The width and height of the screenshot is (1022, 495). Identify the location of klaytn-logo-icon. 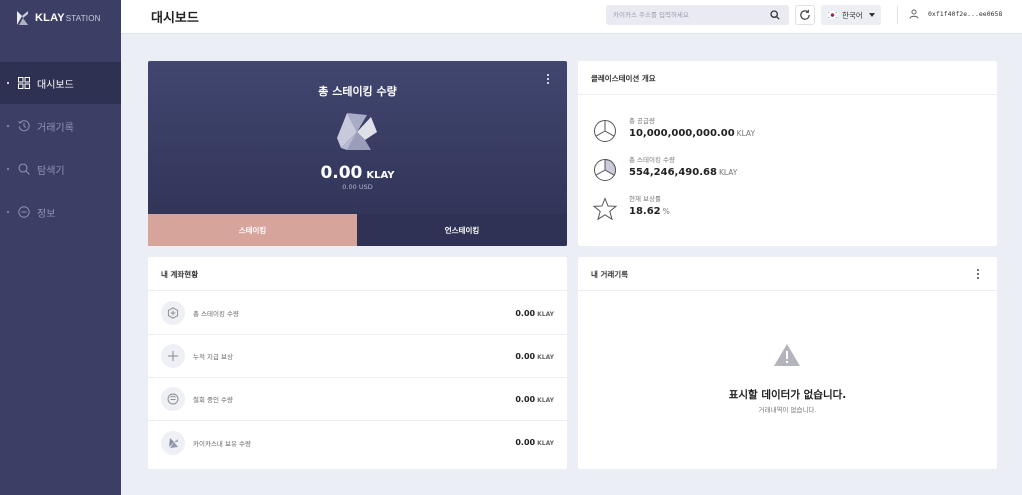
(357, 131).